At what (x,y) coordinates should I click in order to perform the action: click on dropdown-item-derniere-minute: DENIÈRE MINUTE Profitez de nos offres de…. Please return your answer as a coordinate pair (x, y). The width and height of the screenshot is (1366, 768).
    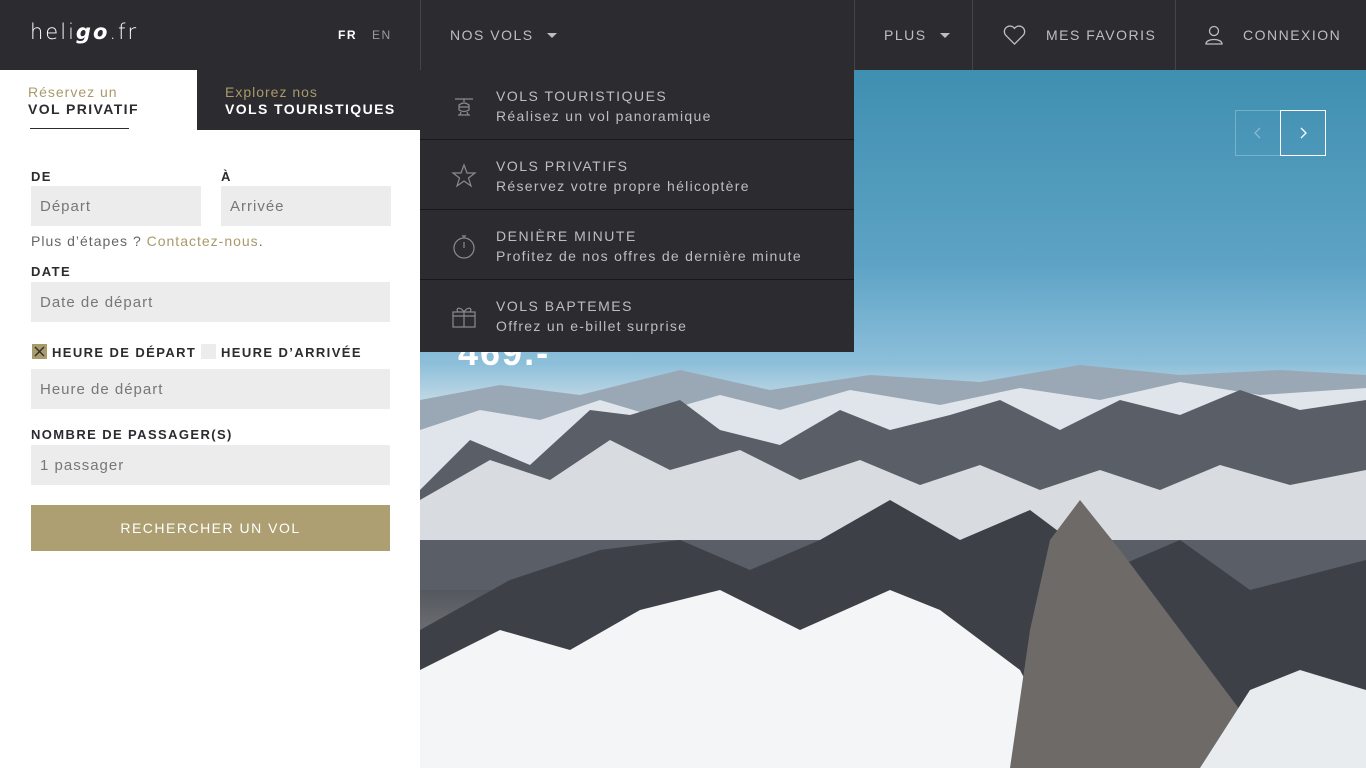
    Looking at the image, I should click on (637, 245).